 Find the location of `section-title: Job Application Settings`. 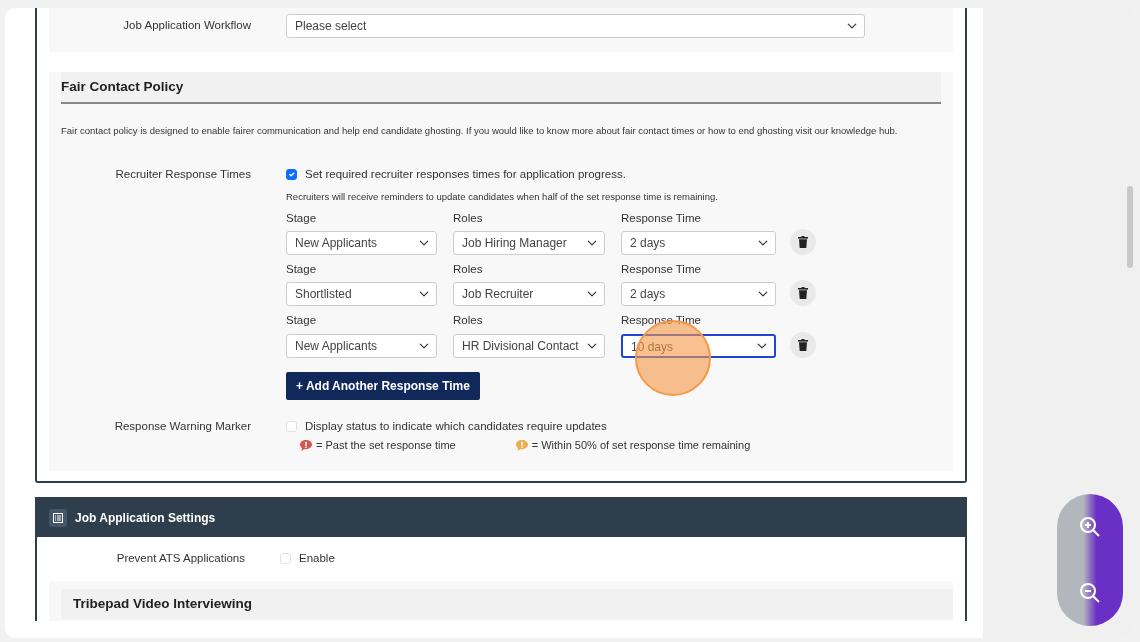

section-title: Job Application Settings is located at coordinates (145, 519).